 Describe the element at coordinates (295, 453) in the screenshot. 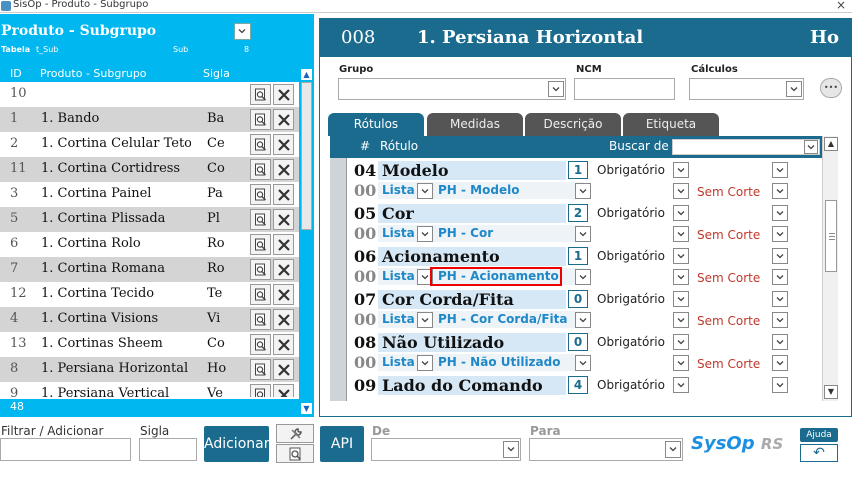

I see `search-doc-button` at that location.